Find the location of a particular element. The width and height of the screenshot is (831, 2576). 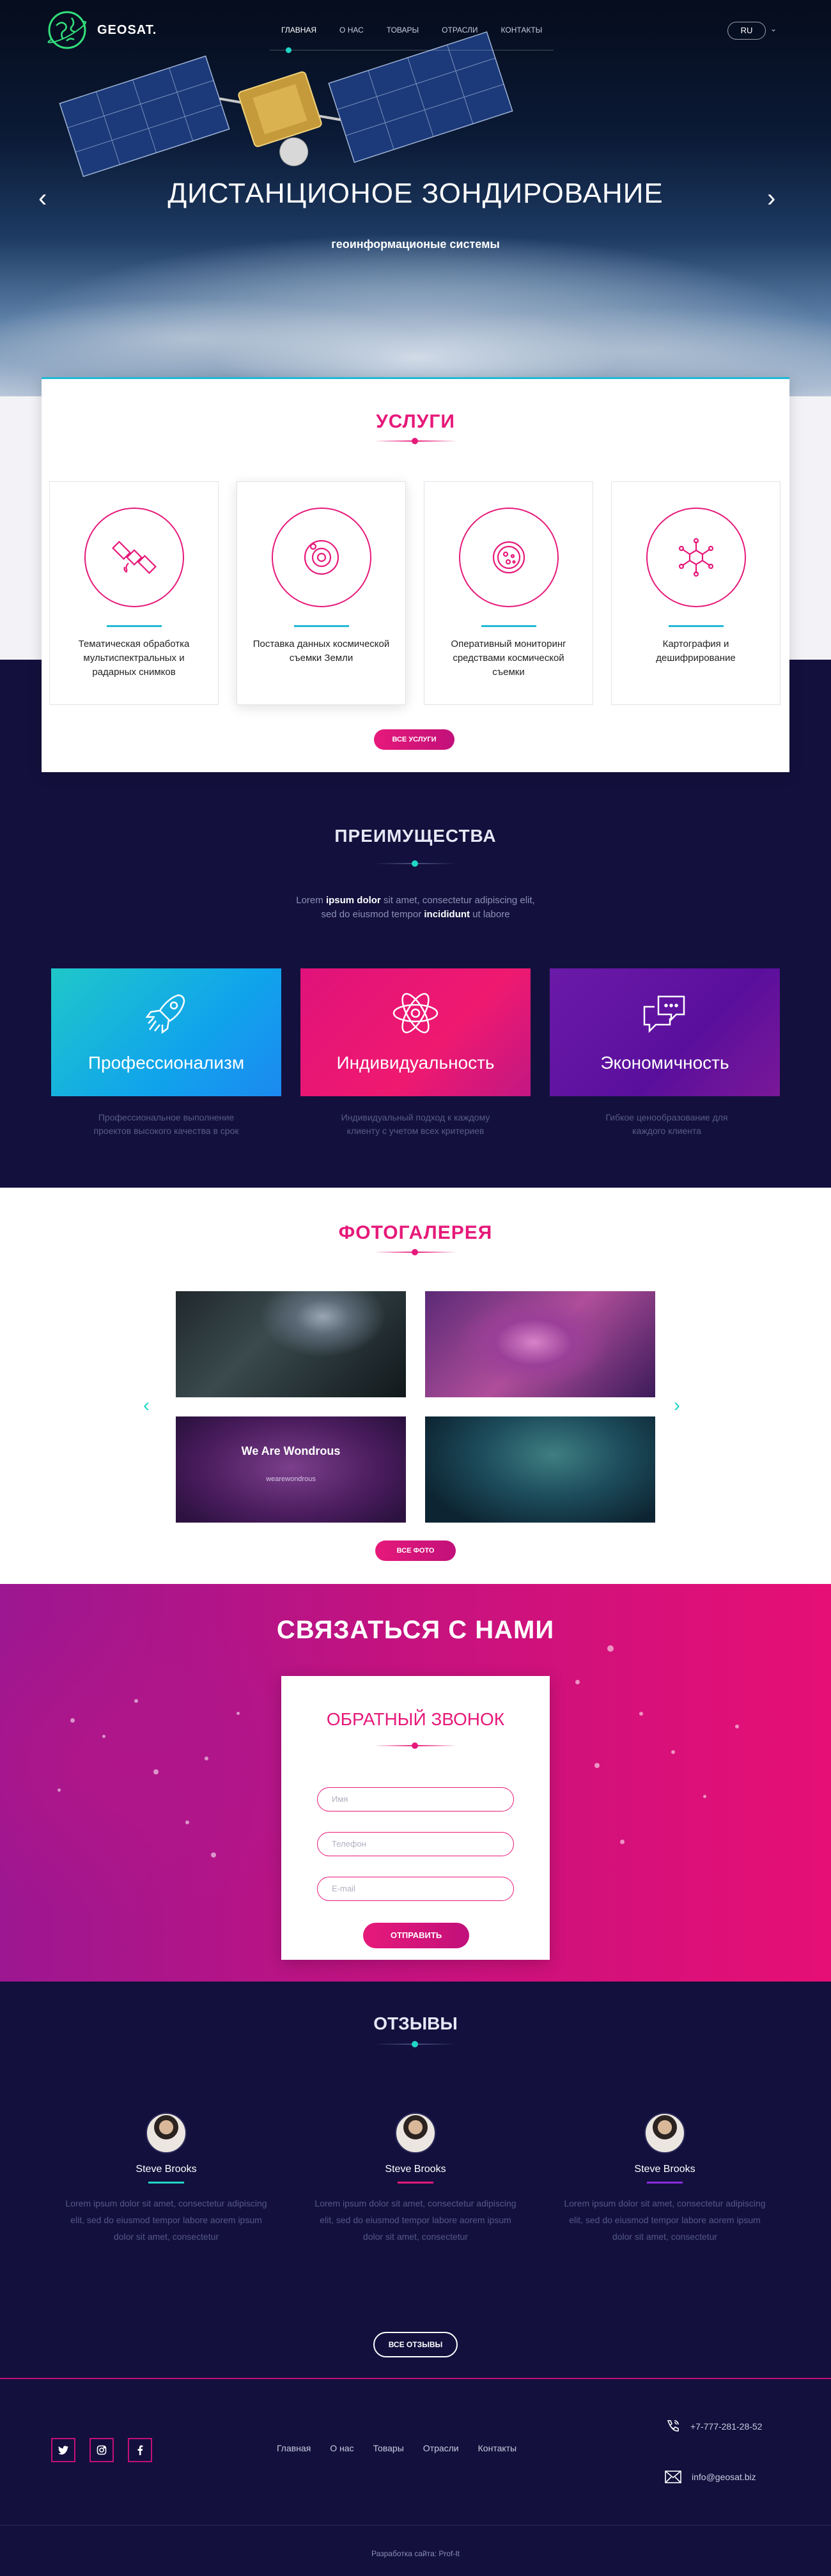

nav-products: ТОВАРЫ is located at coordinates (403, 30).